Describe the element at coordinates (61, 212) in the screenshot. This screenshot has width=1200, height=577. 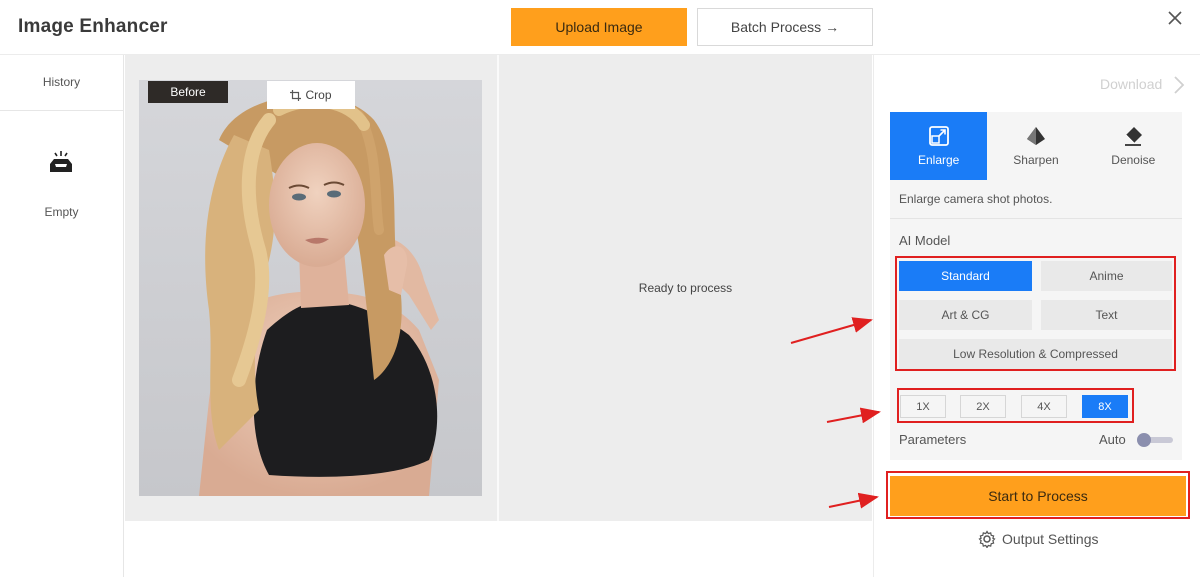
I see `history-empty-label: Empty` at that location.